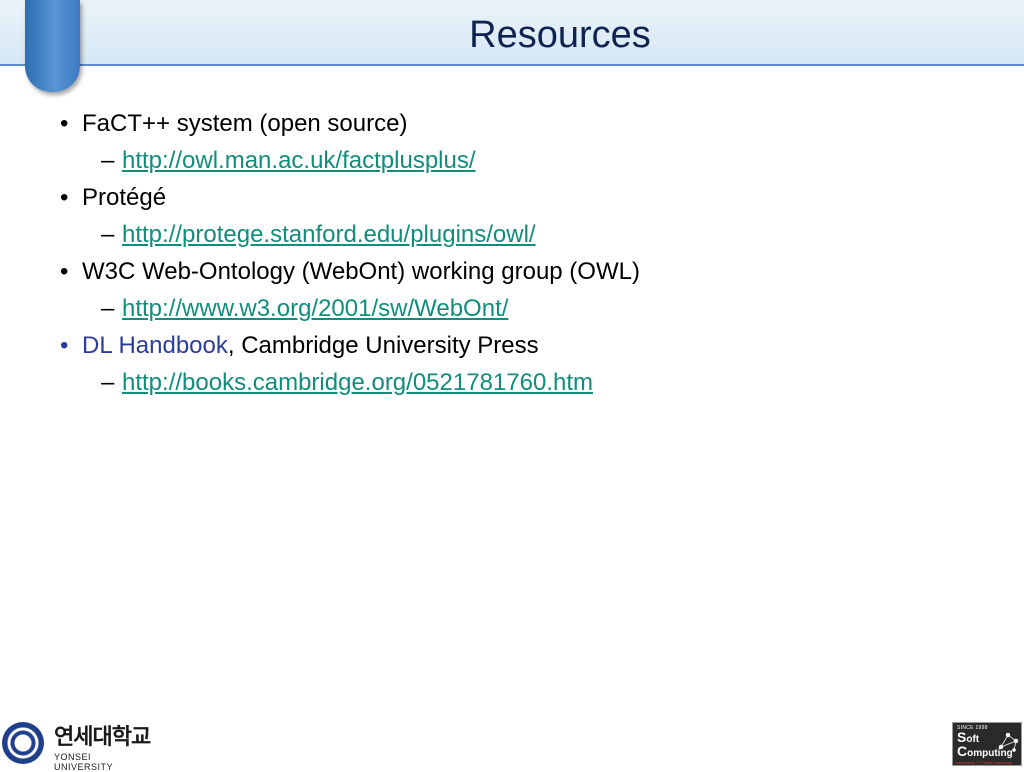 This screenshot has height=772, width=1024. What do you see at coordinates (973, 739) in the screenshot?
I see `lab-soft-rest: oft` at bounding box center [973, 739].